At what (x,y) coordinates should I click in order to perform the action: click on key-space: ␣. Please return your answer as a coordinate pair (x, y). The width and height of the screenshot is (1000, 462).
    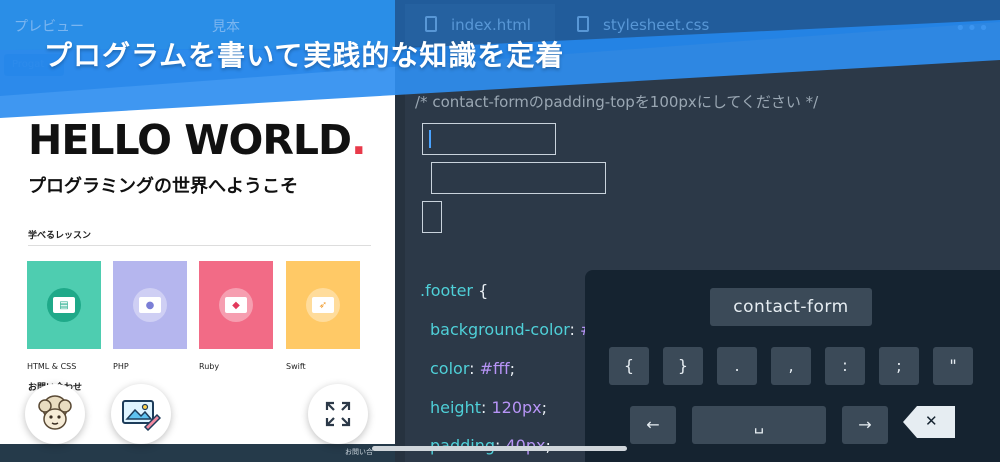
    Looking at the image, I should click on (759, 425).